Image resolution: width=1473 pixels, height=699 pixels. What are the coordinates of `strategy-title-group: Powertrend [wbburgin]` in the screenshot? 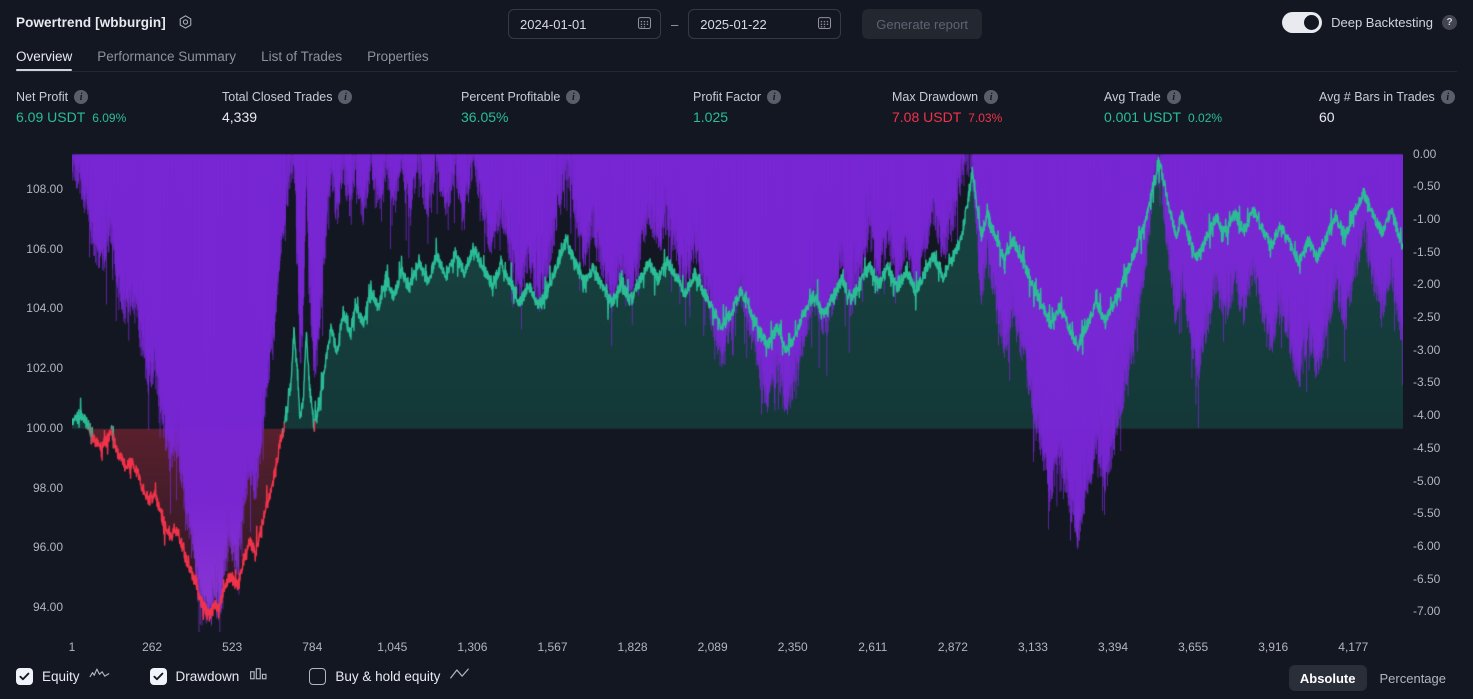 It's located at (105, 22).